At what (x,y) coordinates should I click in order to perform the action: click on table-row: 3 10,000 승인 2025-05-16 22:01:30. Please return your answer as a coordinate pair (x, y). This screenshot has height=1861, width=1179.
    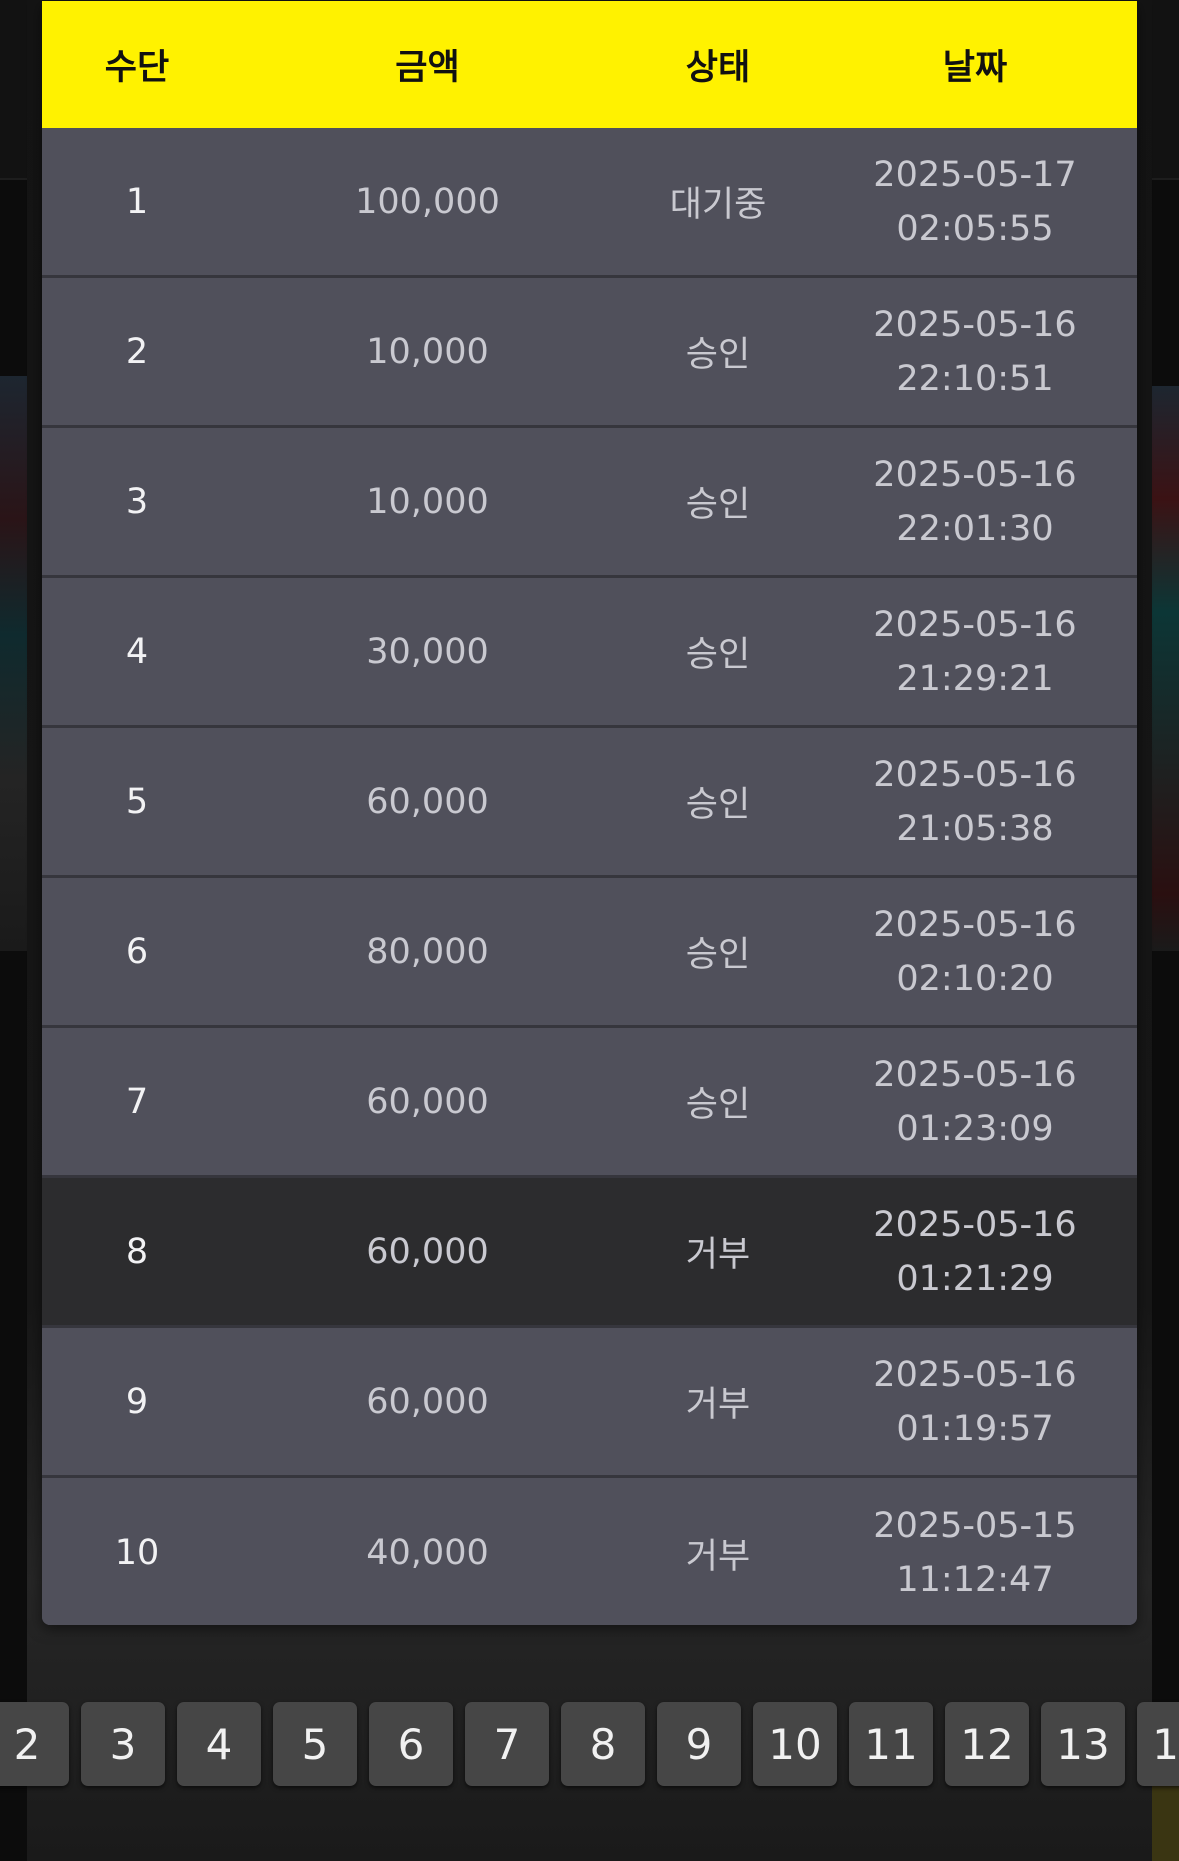
    Looking at the image, I should click on (589, 503).